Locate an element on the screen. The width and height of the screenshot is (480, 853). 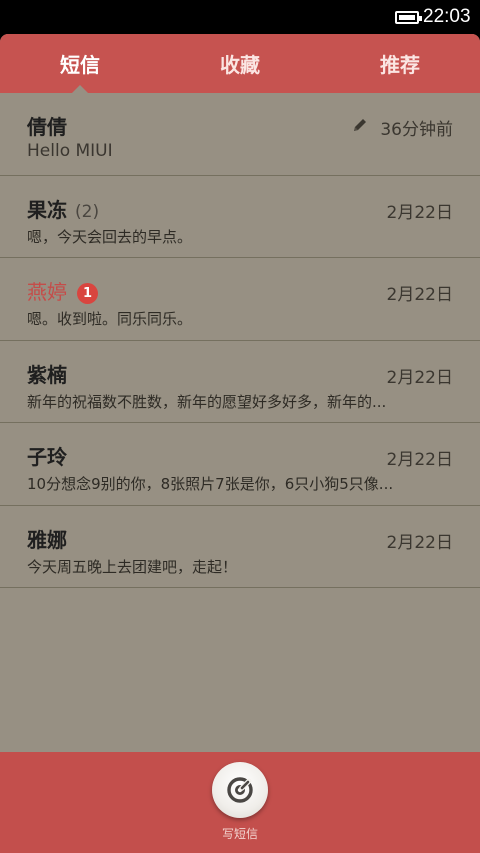
conversation-row: 果冻 (2) 2月22日 嗯，今天会回去的早点。 is located at coordinates (240, 217).